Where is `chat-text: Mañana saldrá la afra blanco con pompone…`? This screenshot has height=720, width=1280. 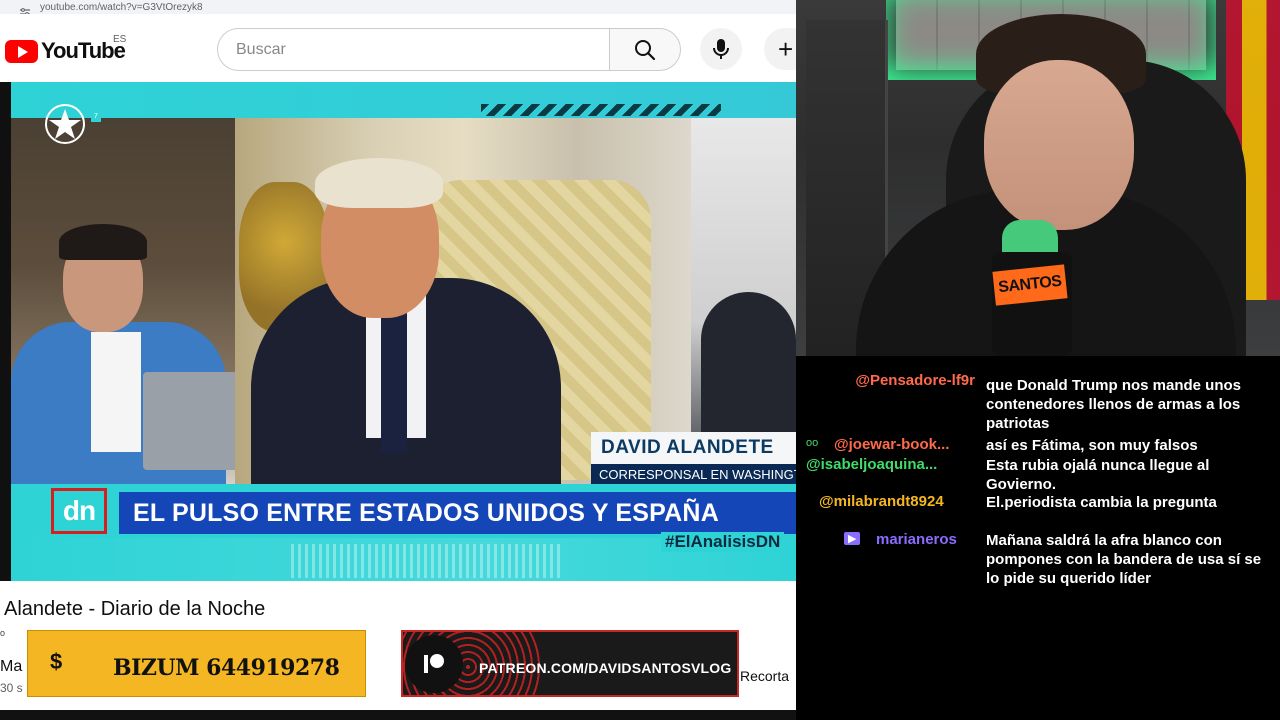 chat-text: Mañana saldrá la afra blanco con pompone… is located at coordinates (1124, 559).